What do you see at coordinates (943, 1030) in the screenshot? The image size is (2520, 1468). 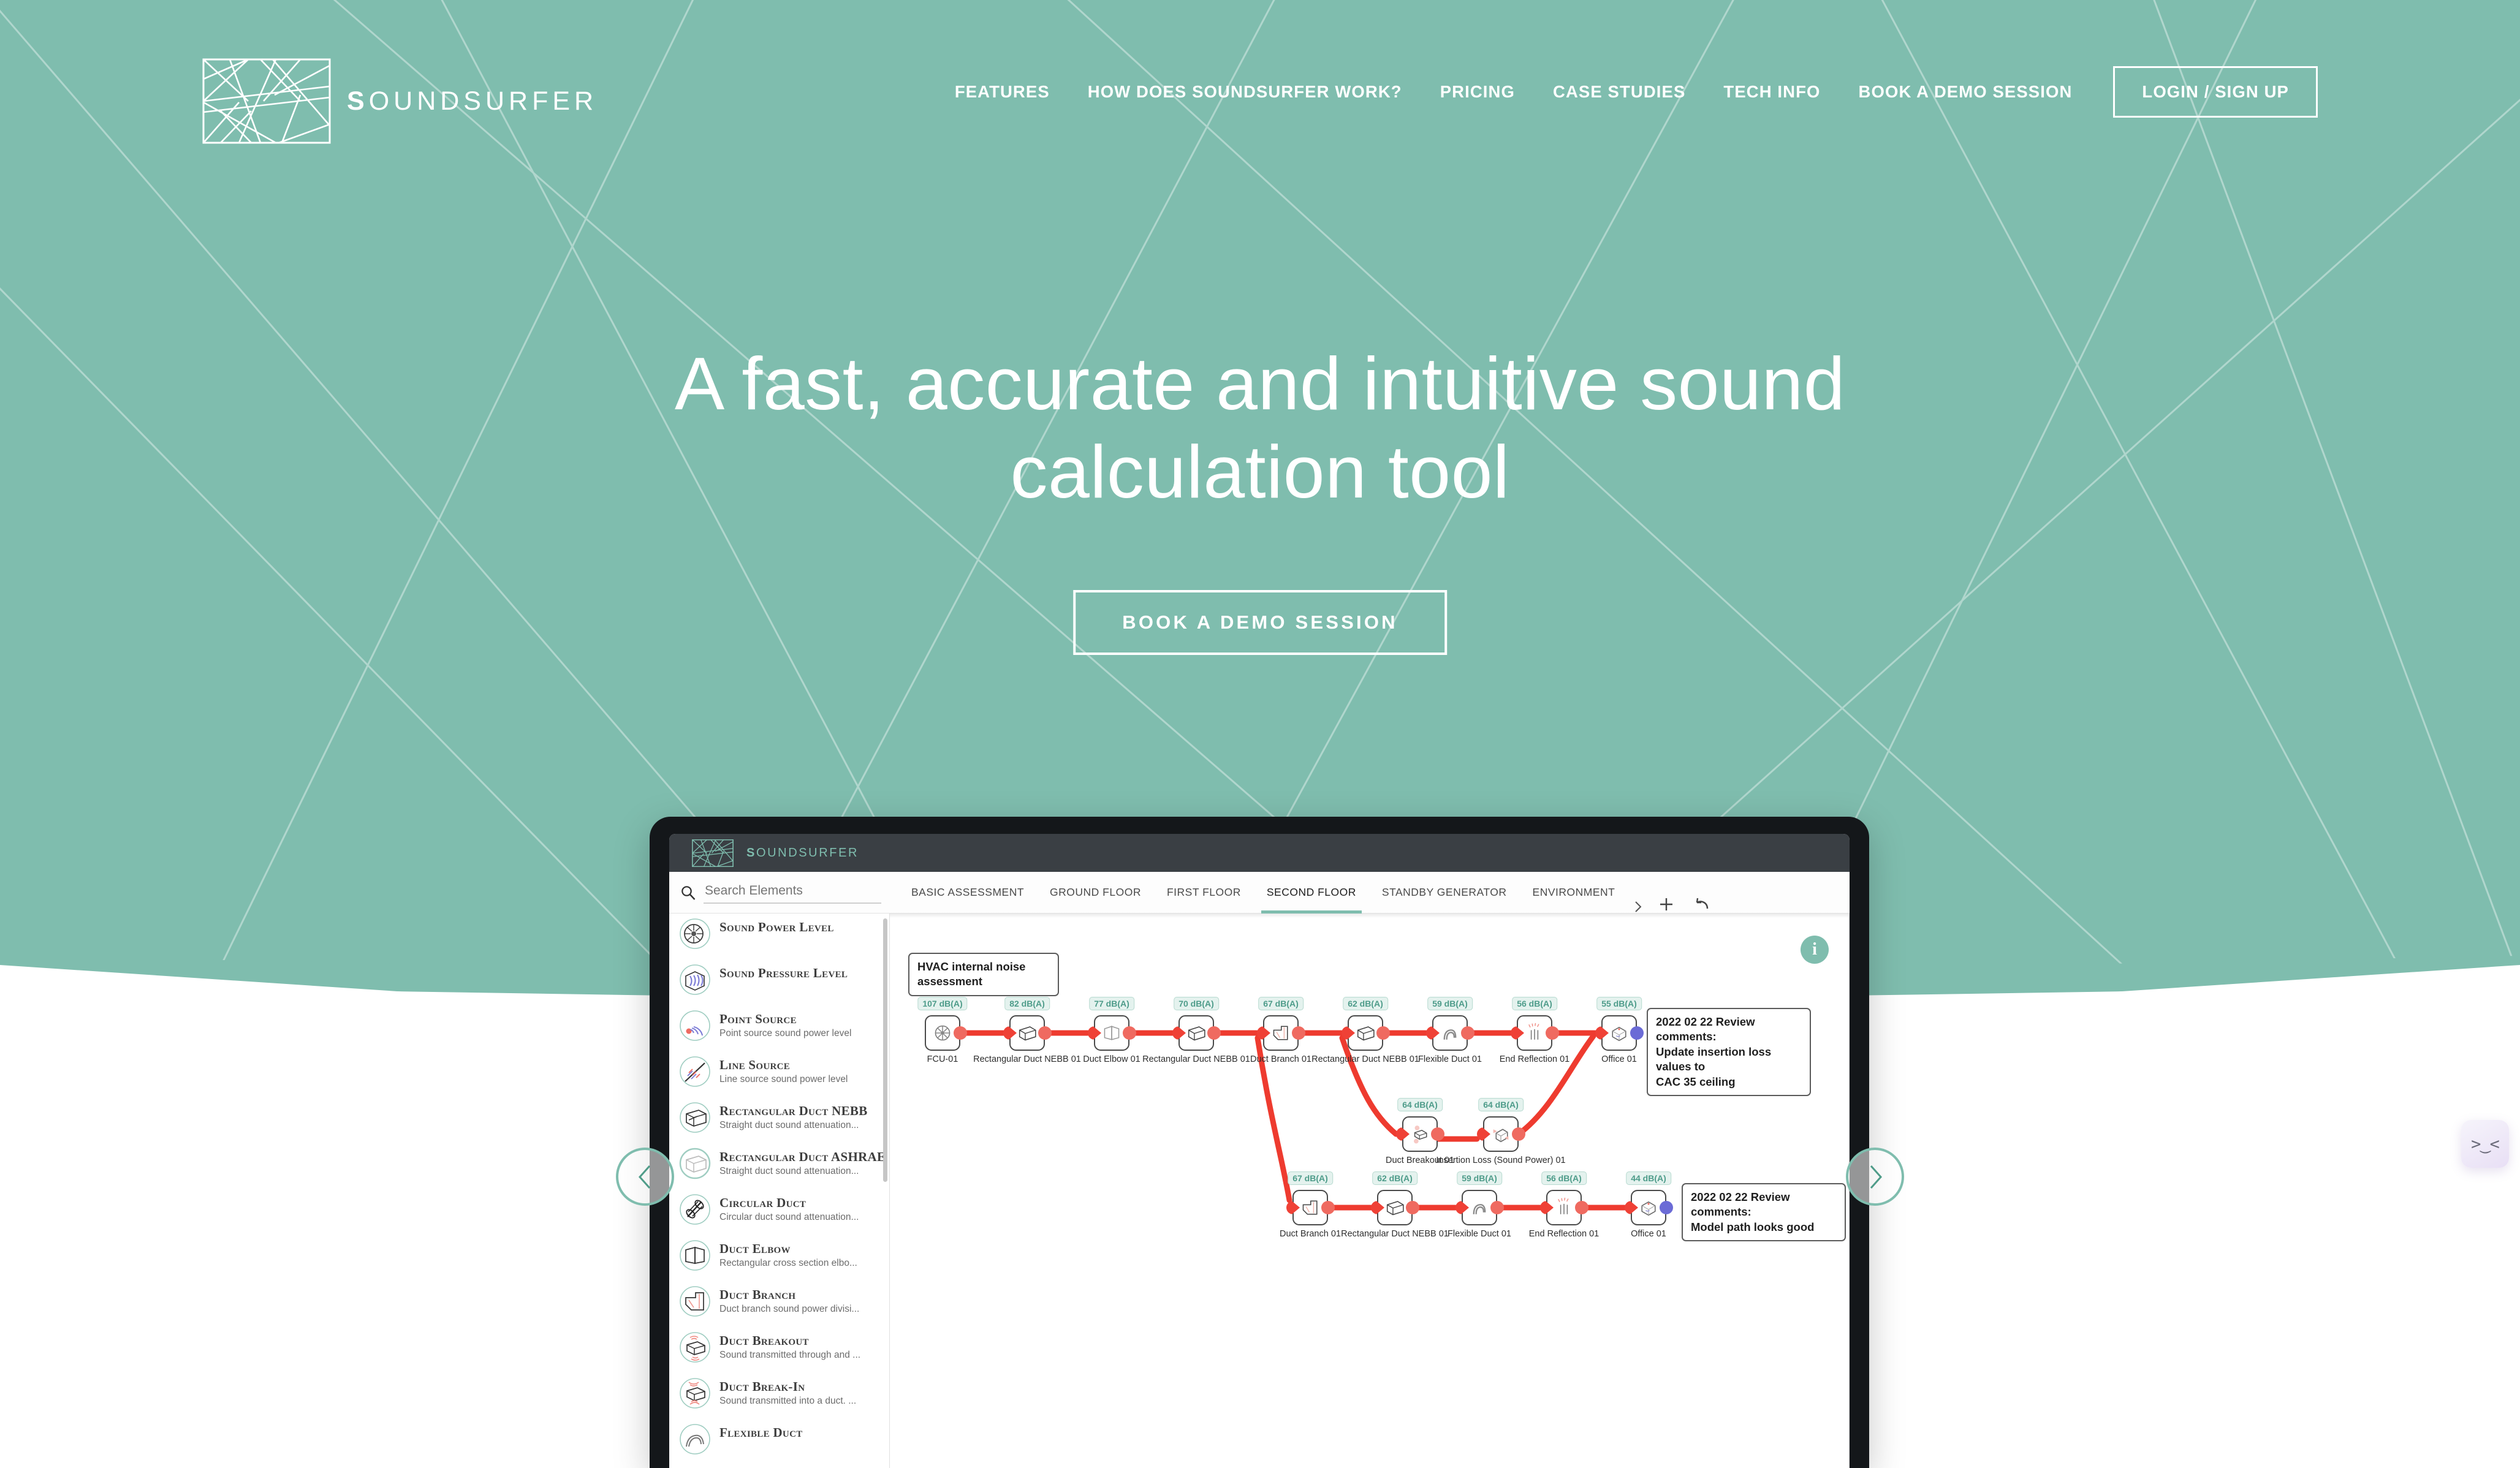 I see `node-fcu-01: 107 dB(A) FCU-01` at bounding box center [943, 1030].